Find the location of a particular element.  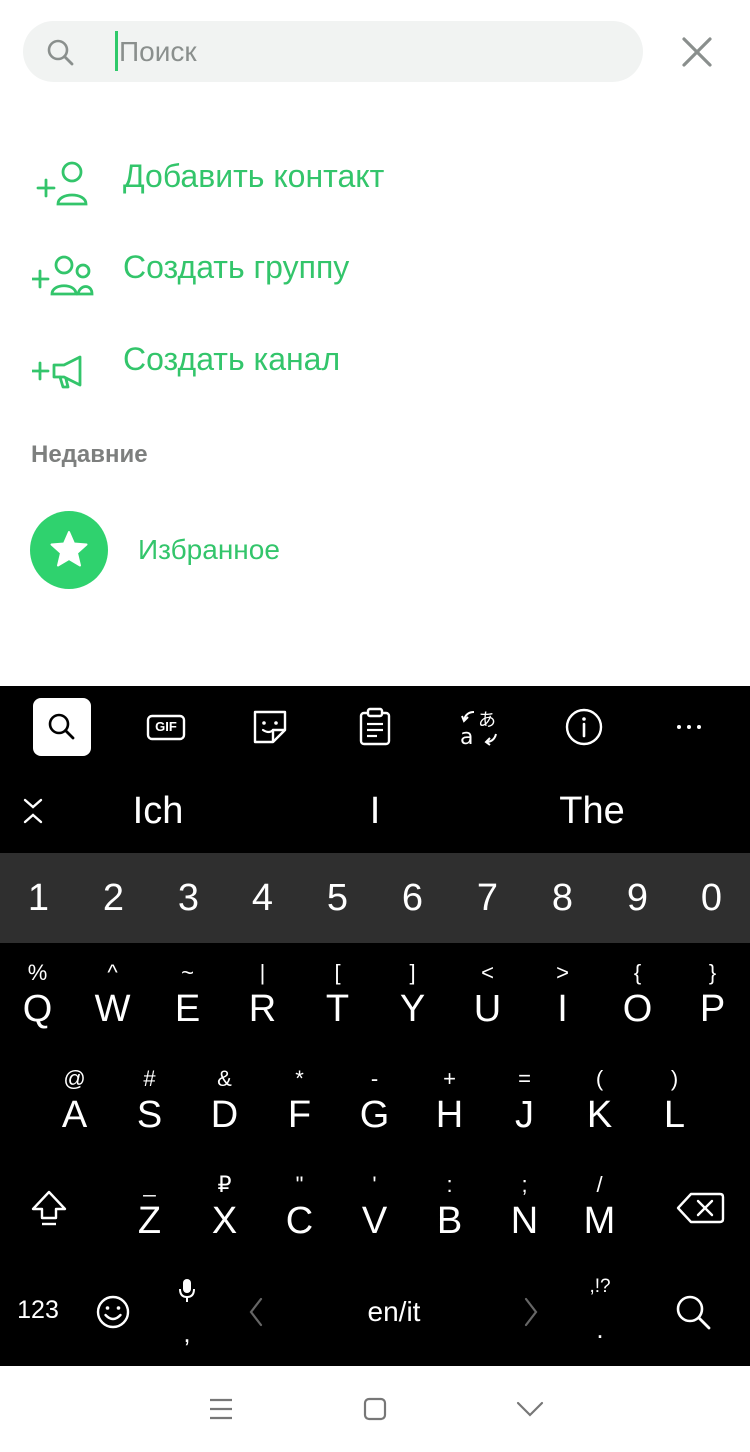

more-icon is located at coordinates (689, 727).